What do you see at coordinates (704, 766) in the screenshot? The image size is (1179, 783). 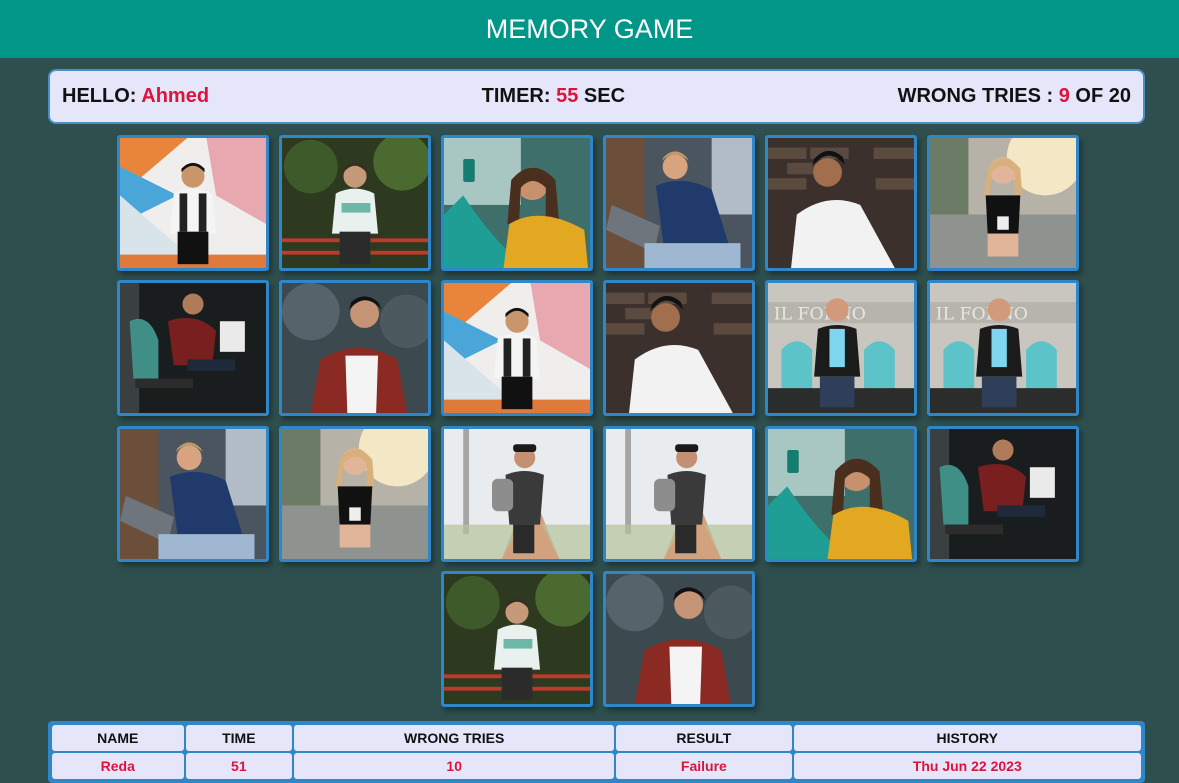 I see `result-status-cell: Failure` at bounding box center [704, 766].